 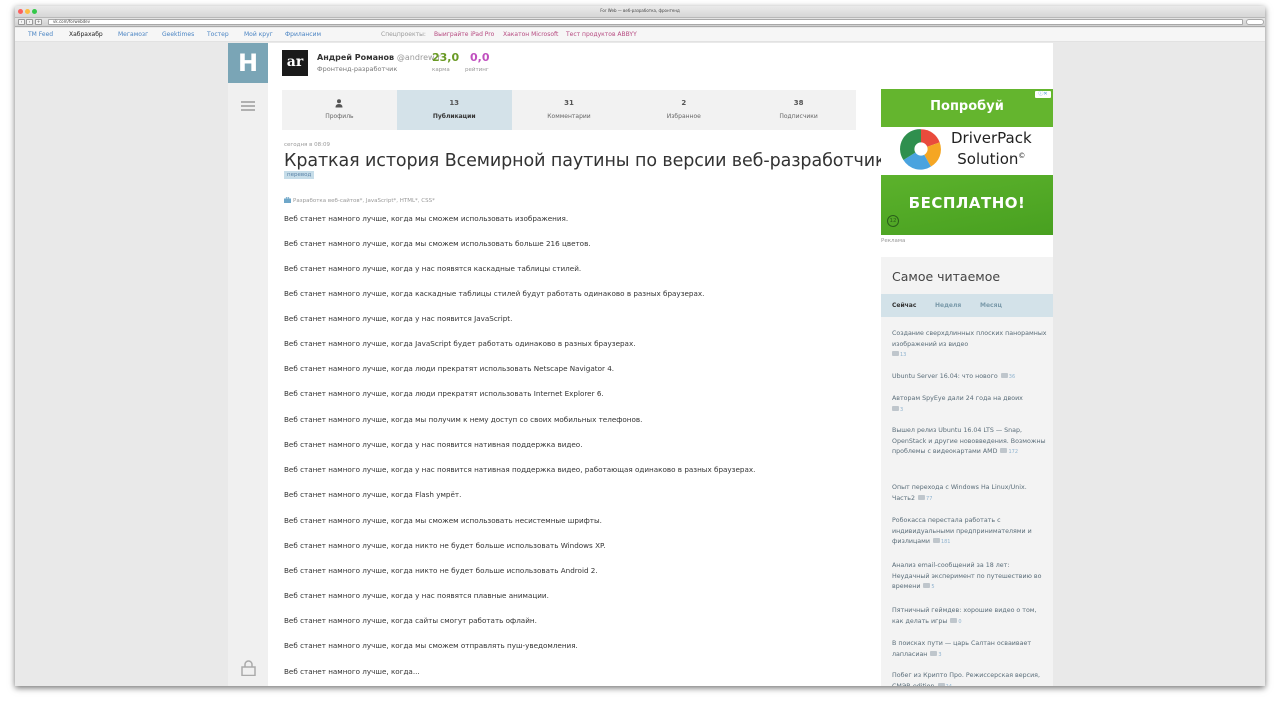 What do you see at coordinates (569, 110) in the screenshot?
I see `tab-comments: 31 Комментарии` at bounding box center [569, 110].